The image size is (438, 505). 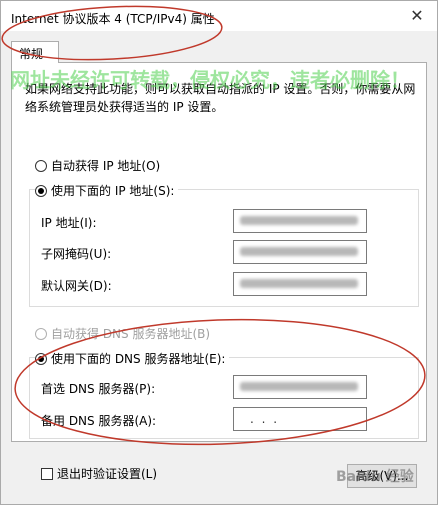 I want to click on auto-ip-label: 自动获得 IP 地址(O), so click(x=106, y=166).